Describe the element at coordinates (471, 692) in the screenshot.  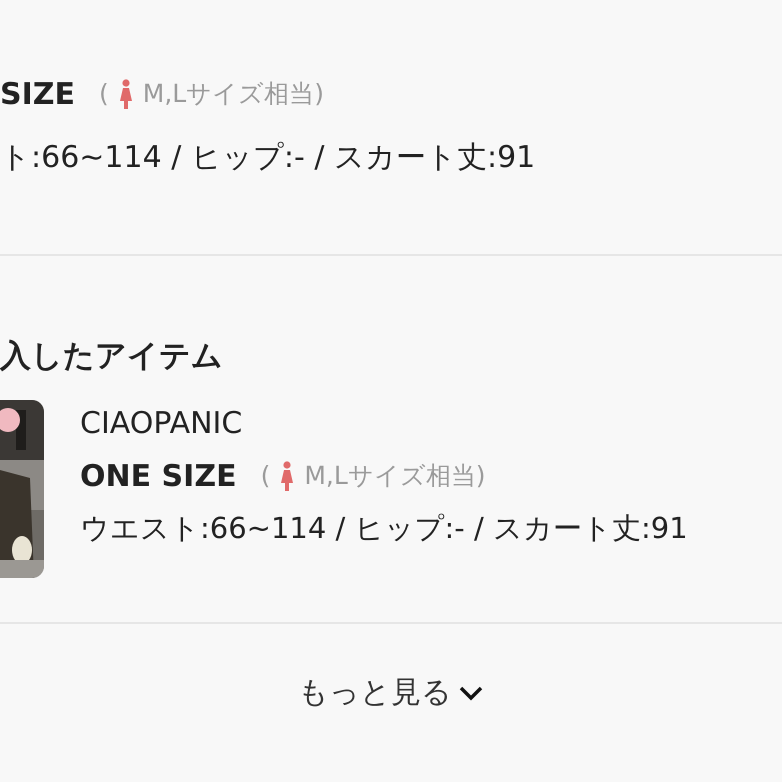
I see `chevron-down-icon` at that location.